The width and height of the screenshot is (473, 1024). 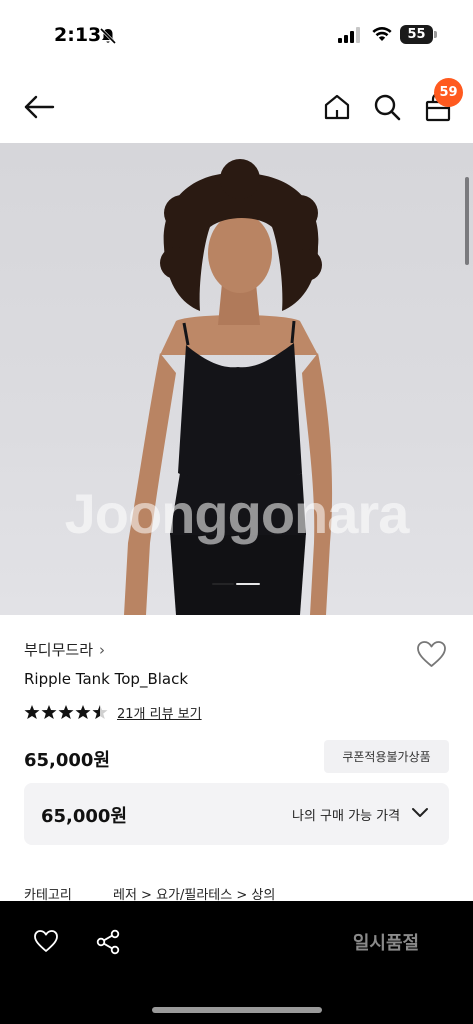 I want to click on home-icon, so click(x=337, y=107).